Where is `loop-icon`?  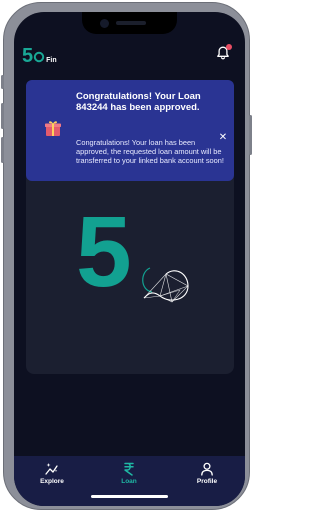
loop-icon is located at coordinates (165, 285).